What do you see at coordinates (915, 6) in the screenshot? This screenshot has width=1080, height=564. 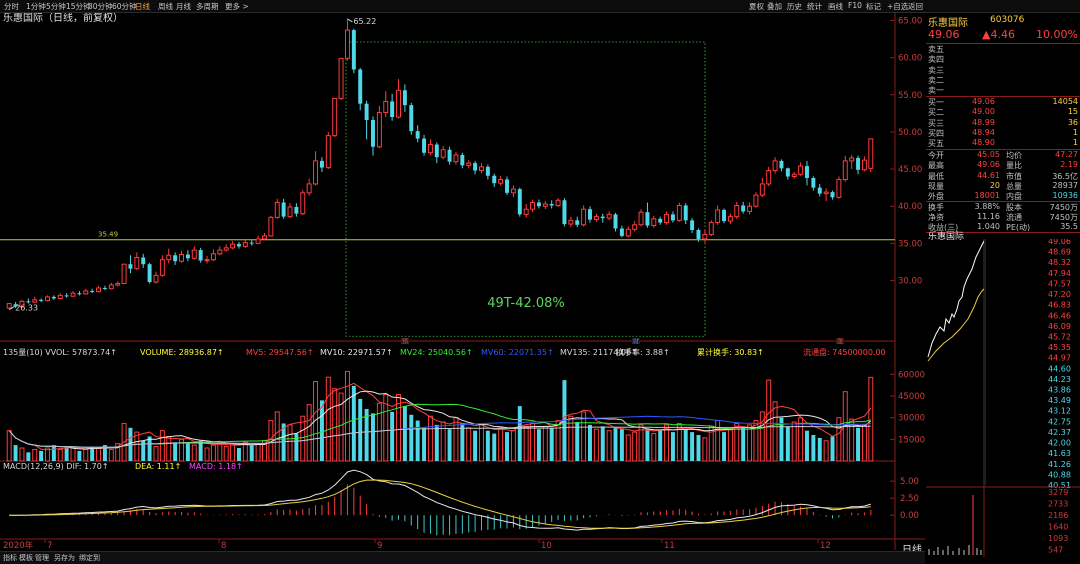 I see `toolbar-button-8: 返回` at bounding box center [915, 6].